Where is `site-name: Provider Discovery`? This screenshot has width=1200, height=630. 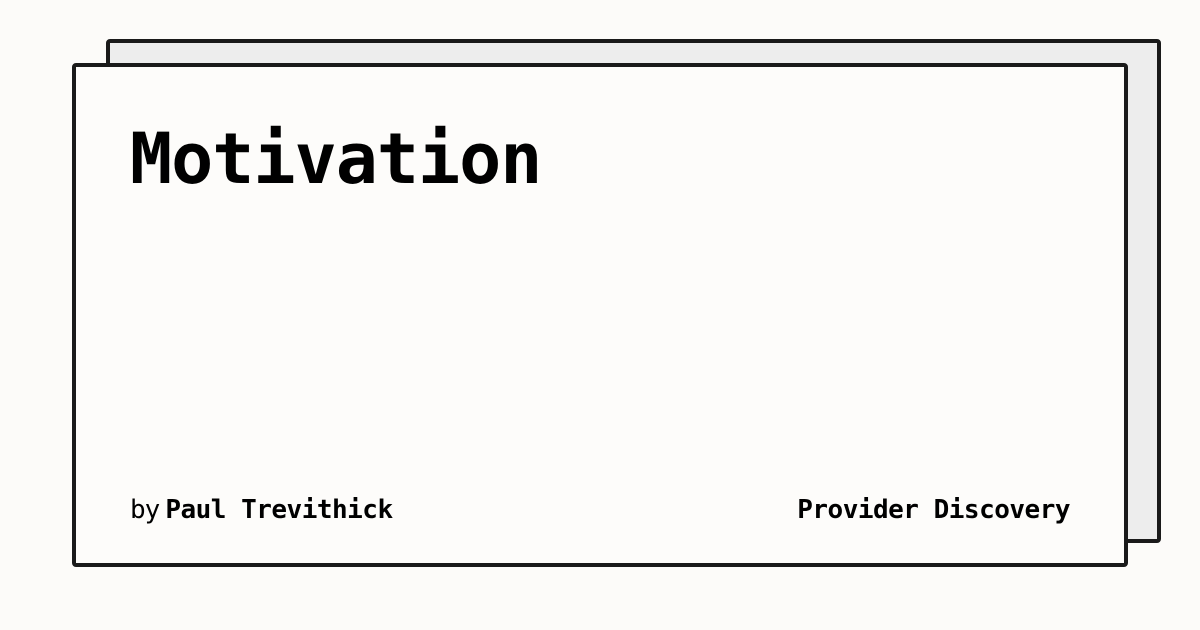 site-name: Provider Discovery is located at coordinates (933, 510).